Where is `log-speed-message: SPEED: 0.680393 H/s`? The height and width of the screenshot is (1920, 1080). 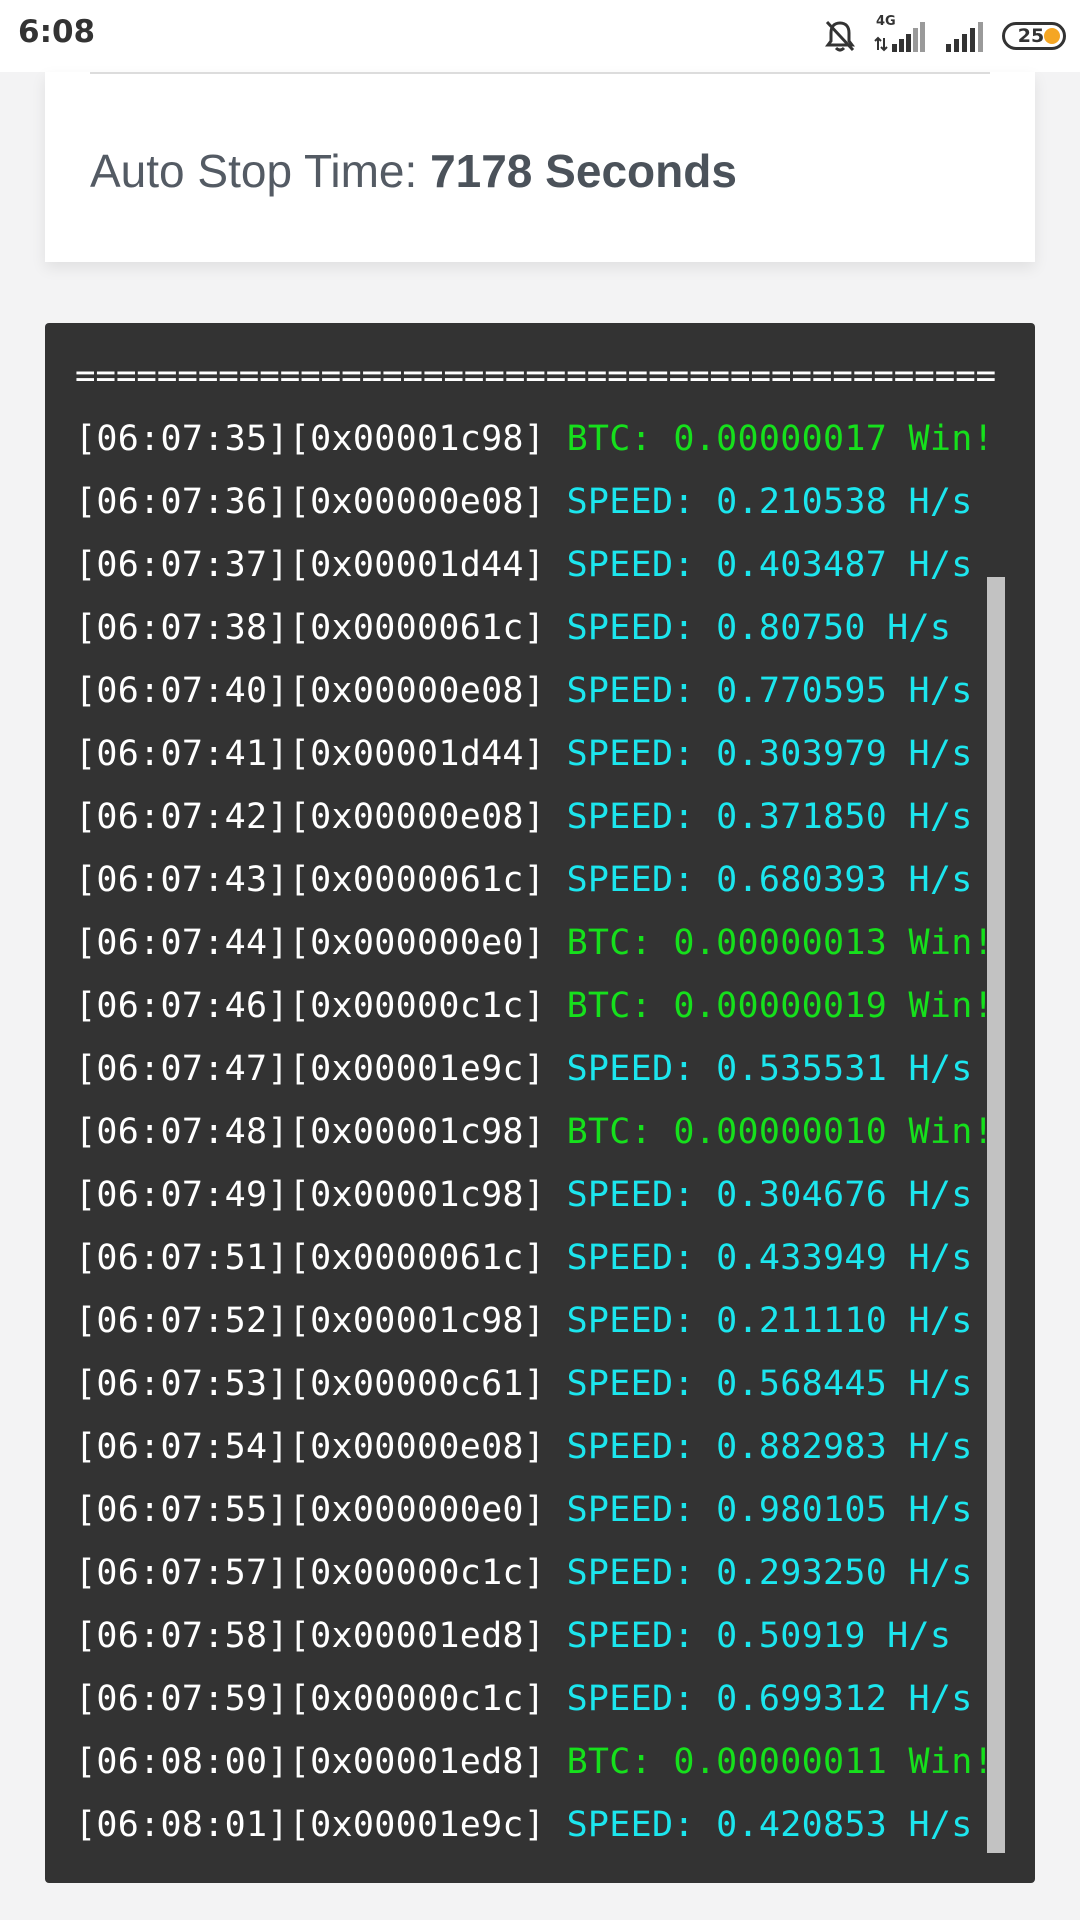 log-speed-message: SPEED: 0.680393 H/s is located at coordinates (769, 880).